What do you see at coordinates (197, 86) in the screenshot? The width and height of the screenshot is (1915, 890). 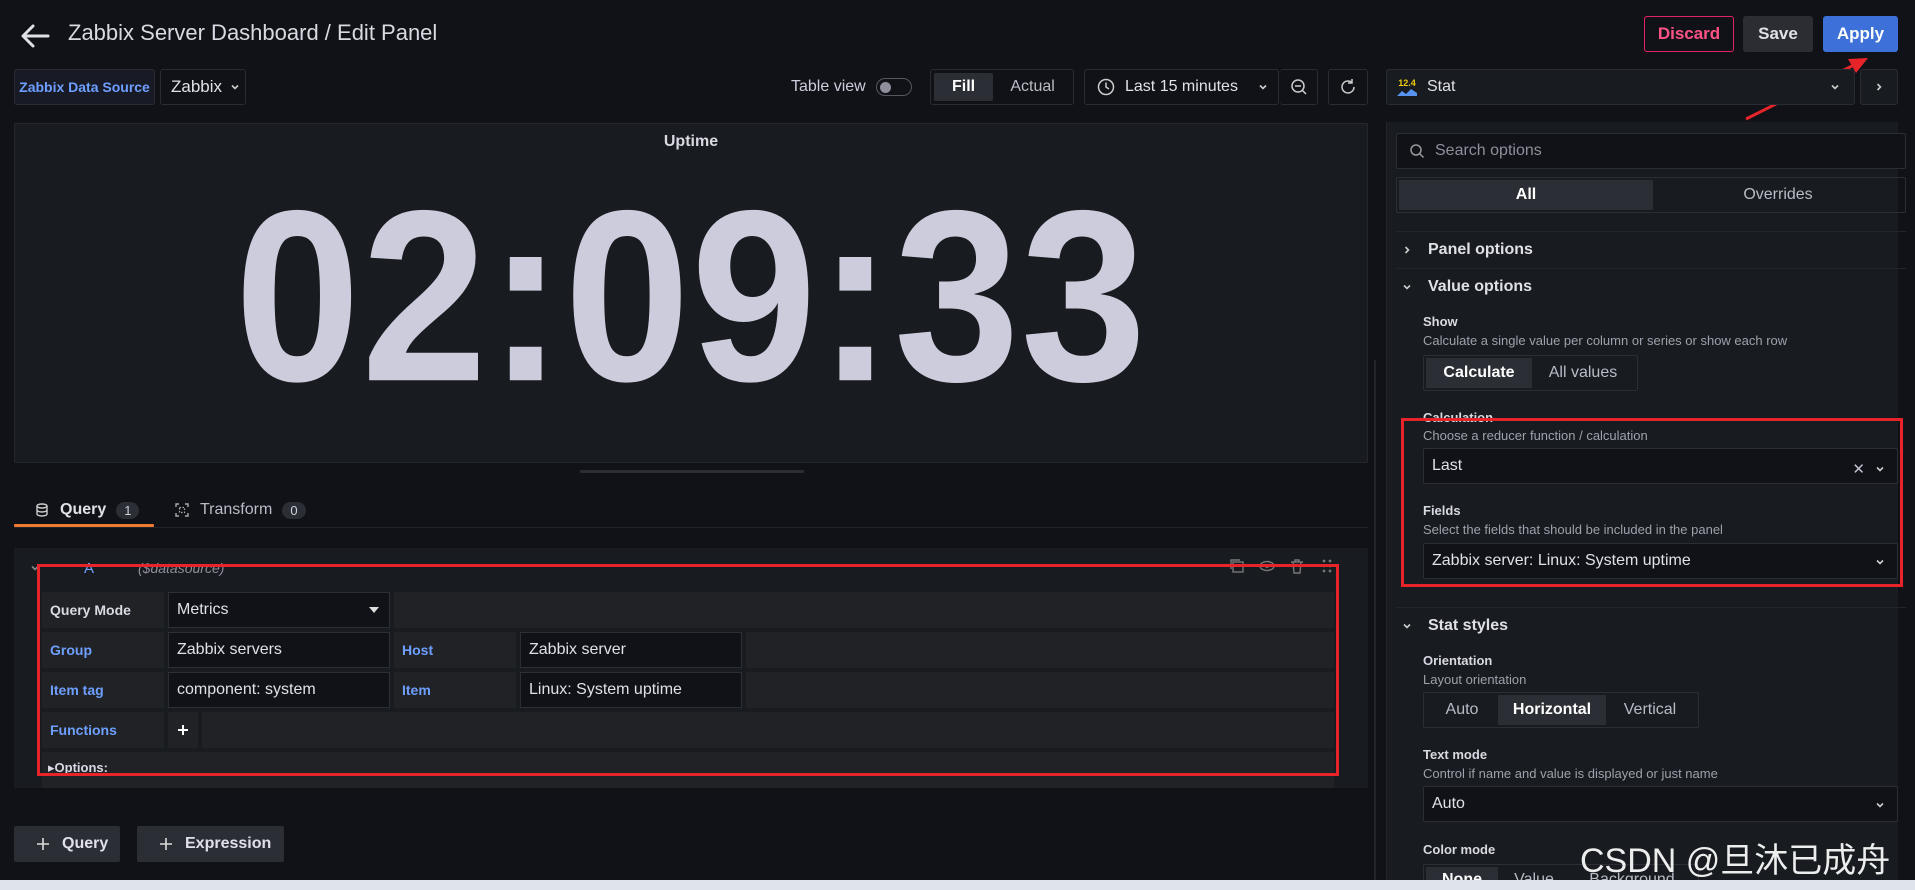 I see `datasource-value: Zabbix` at bounding box center [197, 86].